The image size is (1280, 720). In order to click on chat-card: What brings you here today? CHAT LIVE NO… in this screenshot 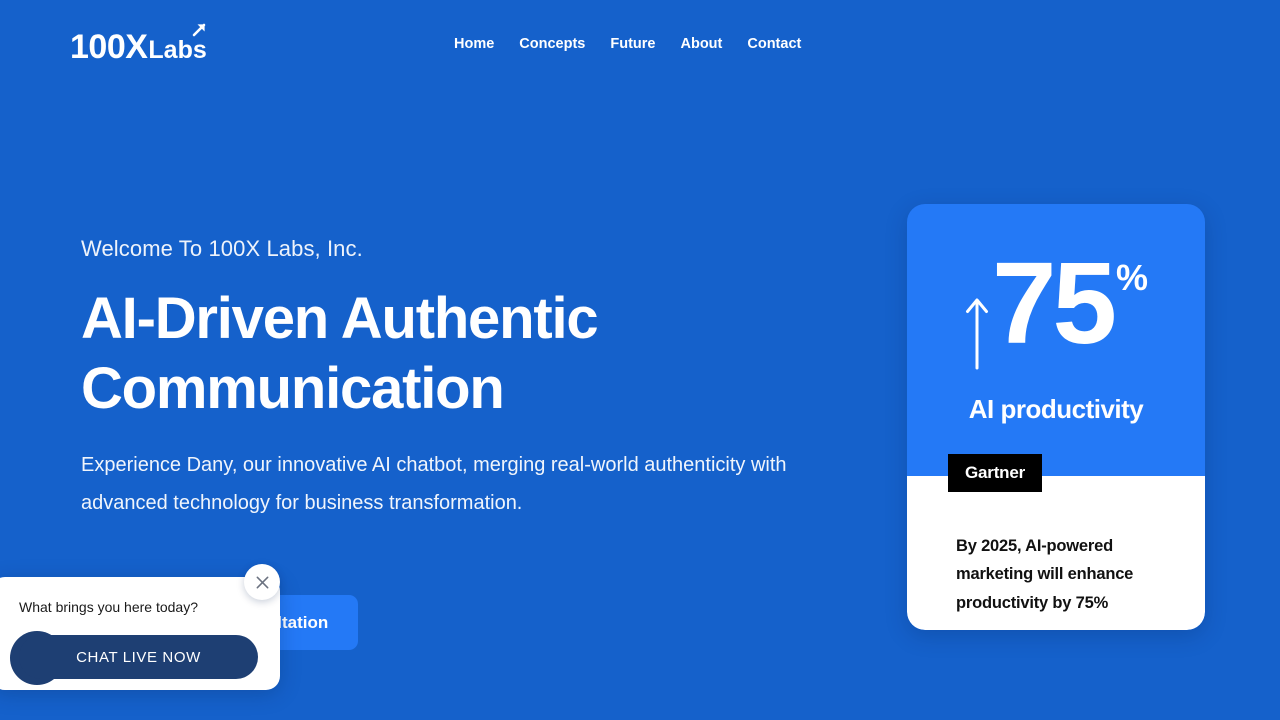, I will do `click(140, 633)`.